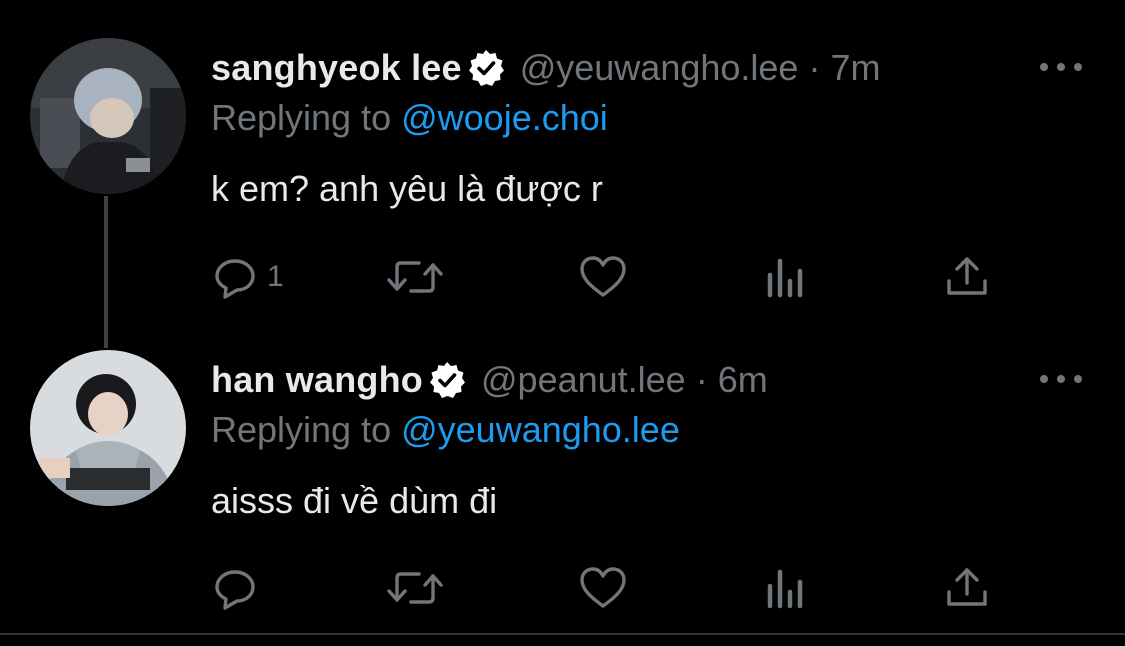 This screenshot has height=646, width=1125. What do you see at coordinates (504, 117) in the screenshot?
I see `mention-link: @wooje.choi` at bounding box center [504, 117].